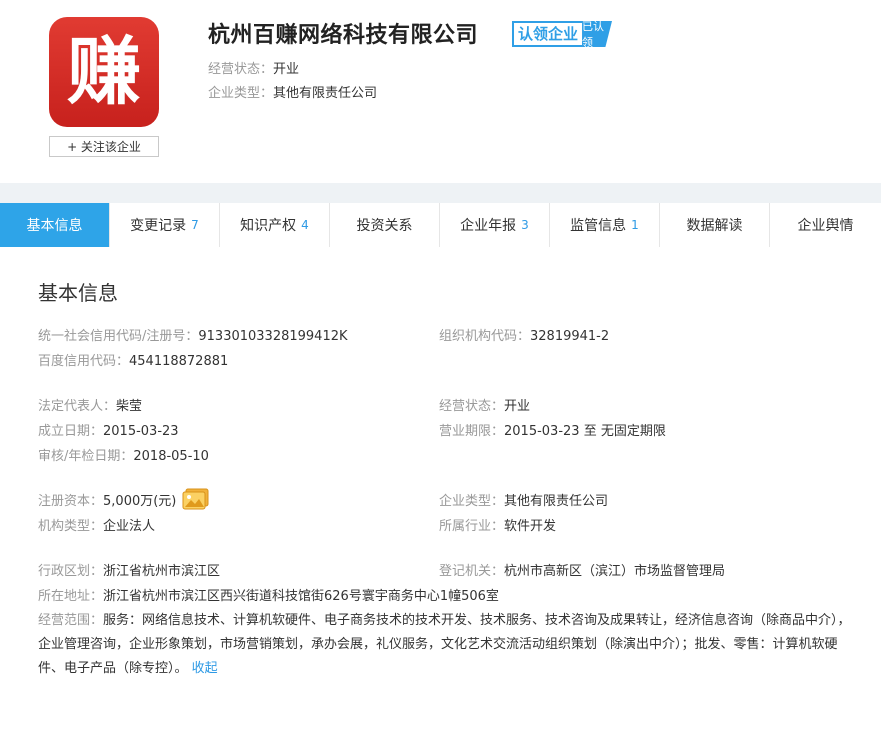 The height and width of the screenshot is (730, 881). I want to click on address-value: 浙江省杭州市滨江区西兴街道科技馆街626号寰宇商务中心1幢506室, so click(301, 596).